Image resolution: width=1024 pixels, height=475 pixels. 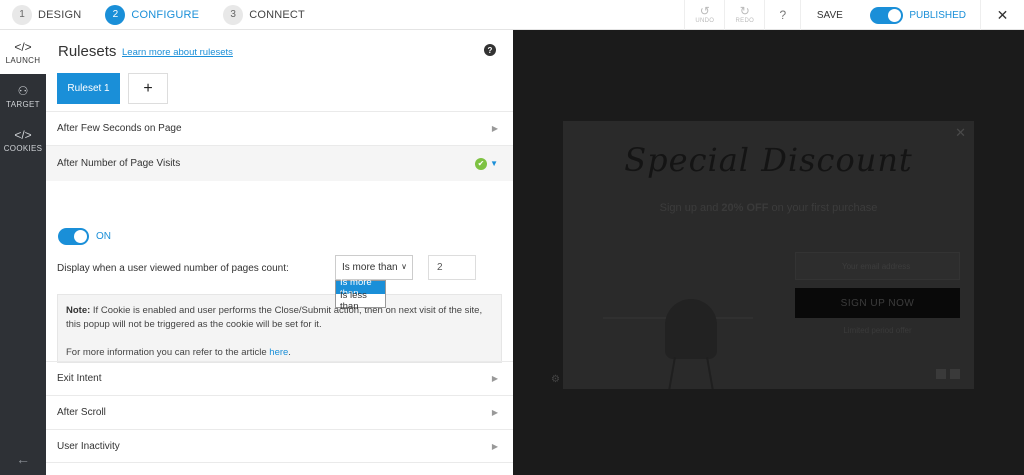 What do you see at coordinates (404, 266) in the screenshot?
I see `chevron-down-icon: ∨` at bounding box center [404, 266].